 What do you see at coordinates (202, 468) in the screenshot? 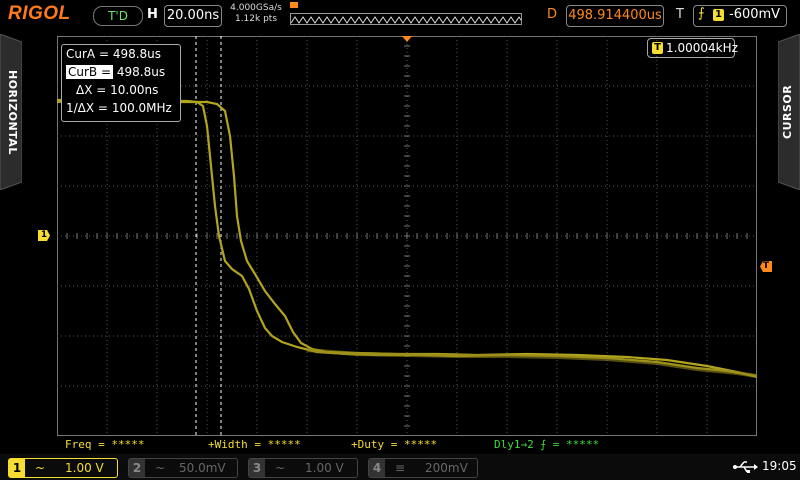
I see `channel-2-scale: 50.0mV` at bounding box center [202, 468].